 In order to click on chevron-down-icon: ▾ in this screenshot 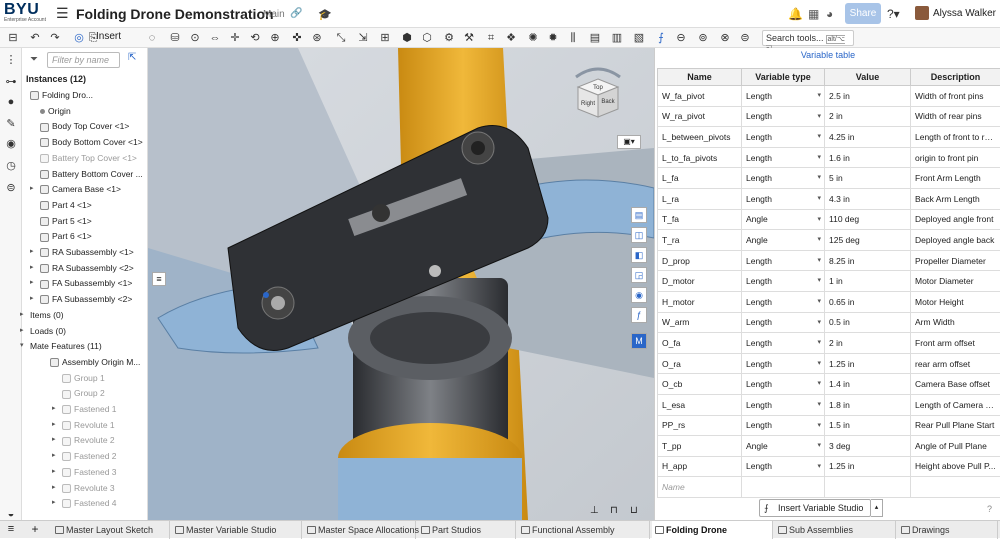, I will do `click(22, 346)`.